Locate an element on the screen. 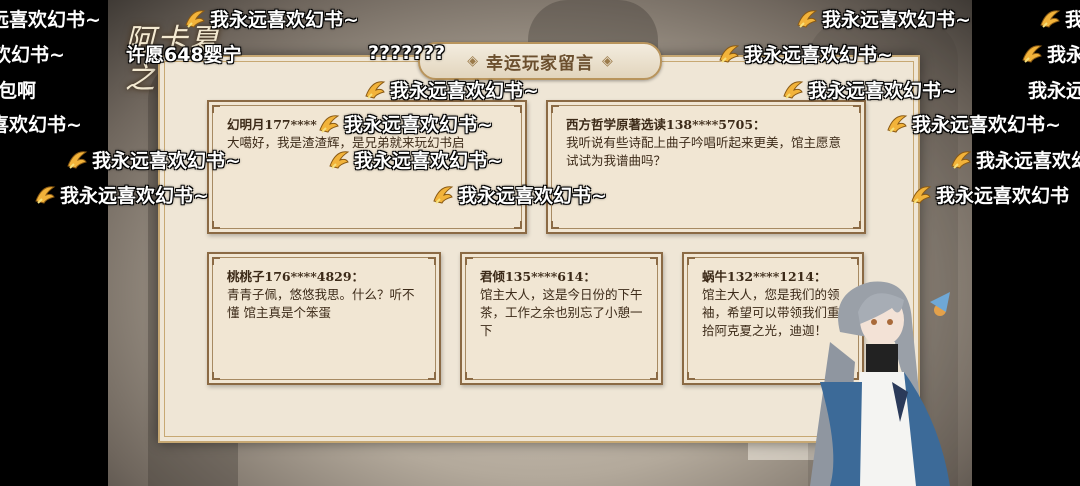  danmaku-comment: 我永远 is located at coordinates (1054, 90).